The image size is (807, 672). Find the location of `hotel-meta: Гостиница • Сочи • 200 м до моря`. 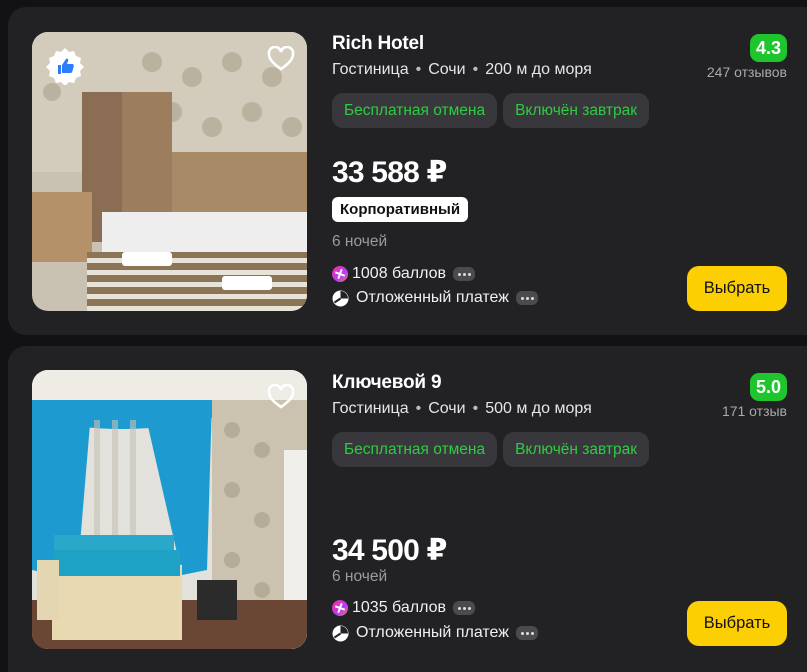

hotel-meta: Гостиница • Сочи • 200 м до моря is located at coordinates (462, 69).